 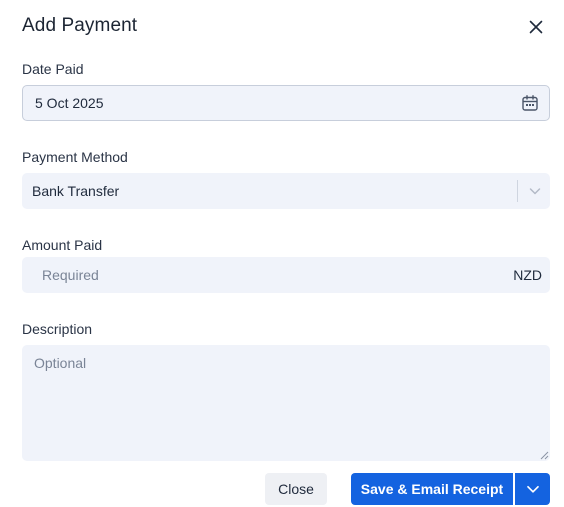 I want to click on select-separator, so click(x=517, y=191).